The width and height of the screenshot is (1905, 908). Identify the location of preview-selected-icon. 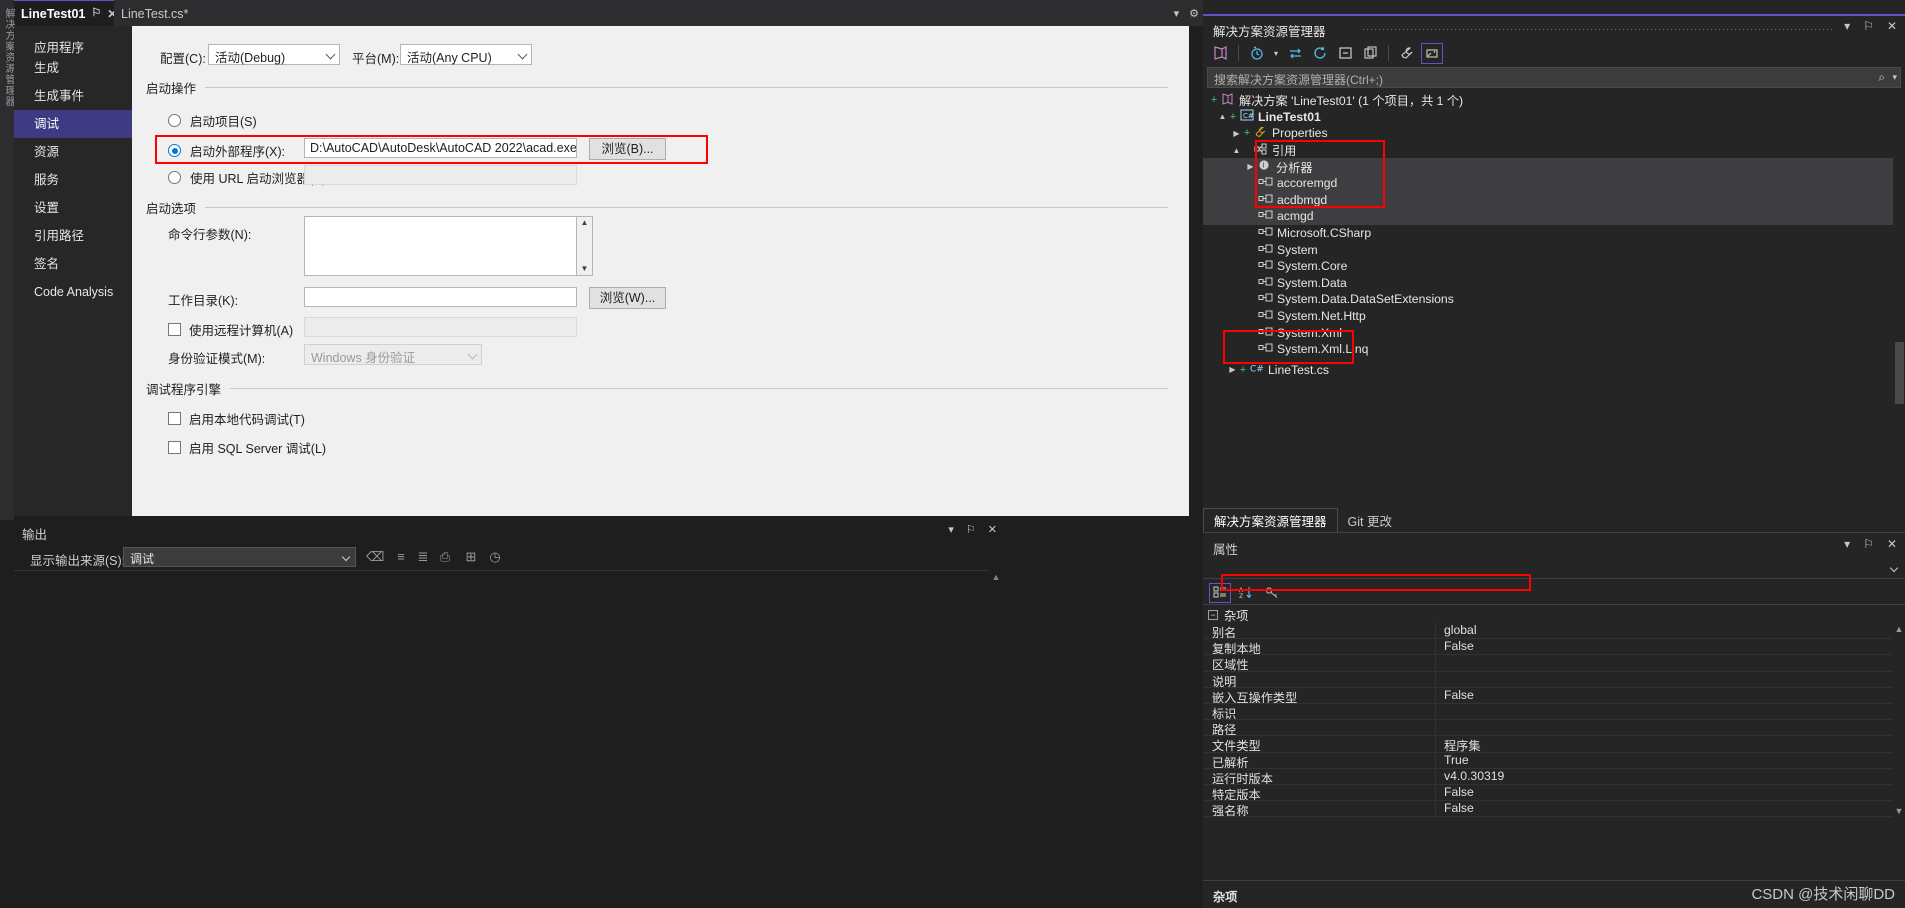
(1432, 53).